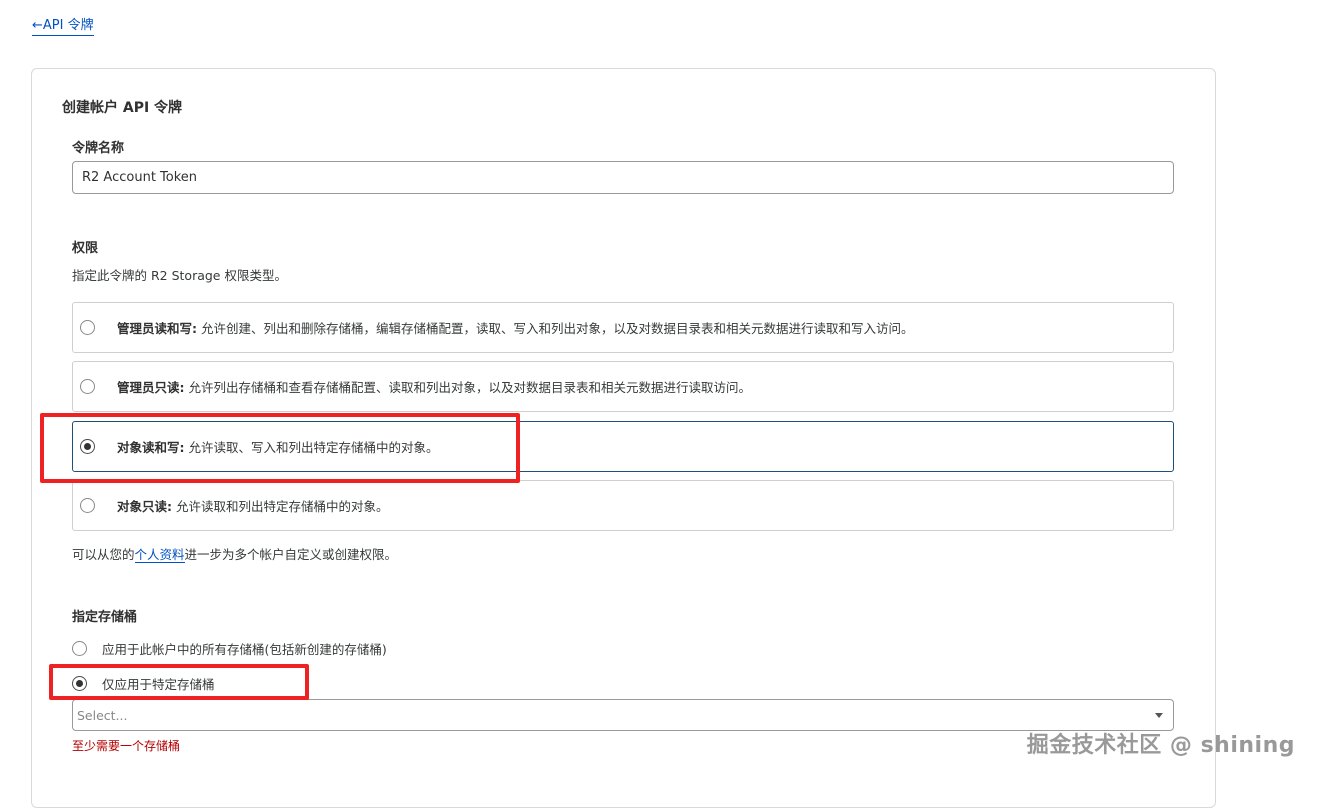 This screenshot has height=808, width=1317. What do you see at coordinates (623, 446) in the screenshot?
I see `permission-object-read-write: 对象读和写: 允许读取、写入和列出特定存储桶中的对象。` at bounding box center [623, 446].